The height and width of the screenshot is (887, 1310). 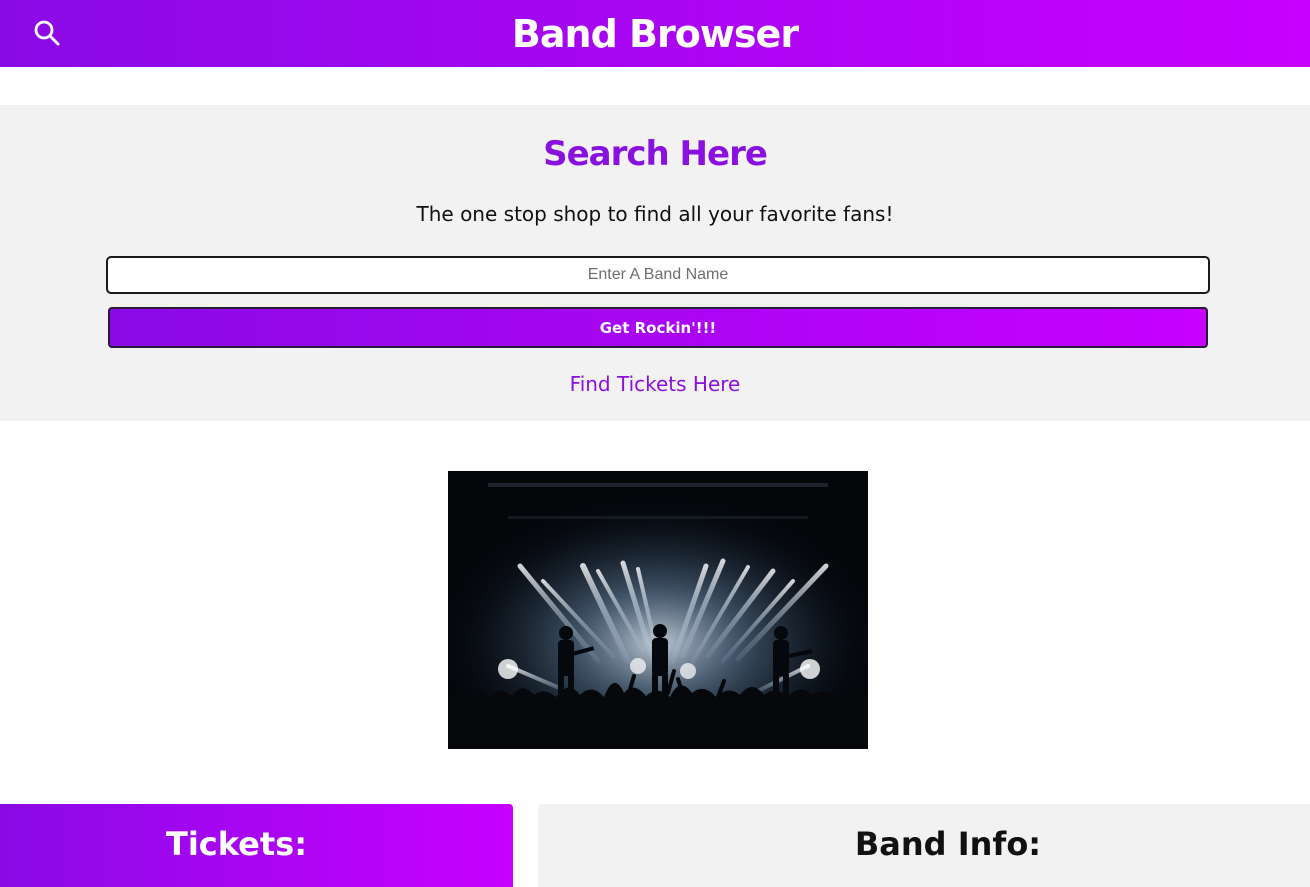 I want to click on find-tickets-link: Find Tickets Here, so click(x=655, y=384).